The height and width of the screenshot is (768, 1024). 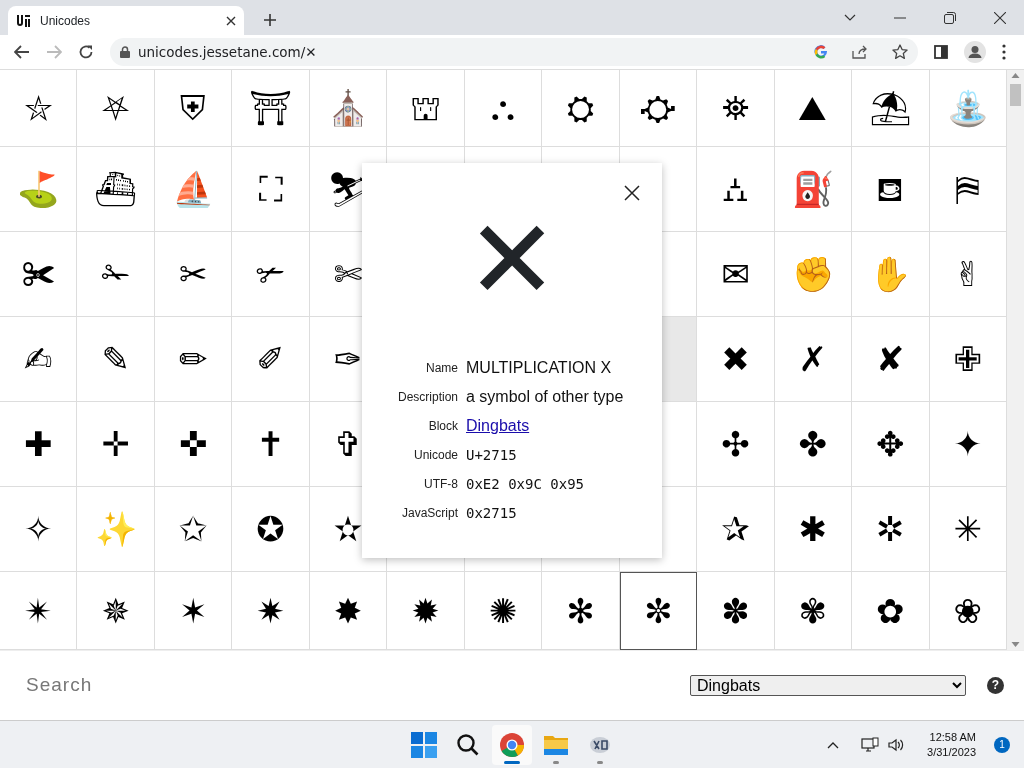 What do you see at coordinates (514, 52) in the screenshot?
I see `address-bar: unicodes.jessetane.com/✕` at bounding box center [514, 52].